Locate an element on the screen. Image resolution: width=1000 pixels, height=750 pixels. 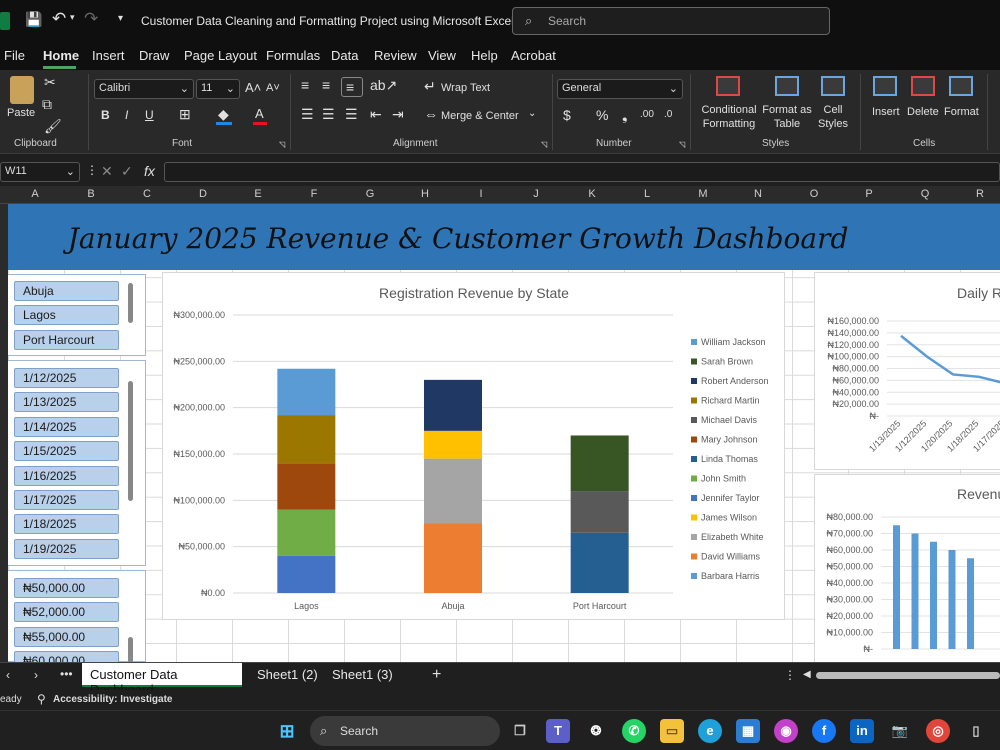
column-header: O is located at coordinates (814, 194).